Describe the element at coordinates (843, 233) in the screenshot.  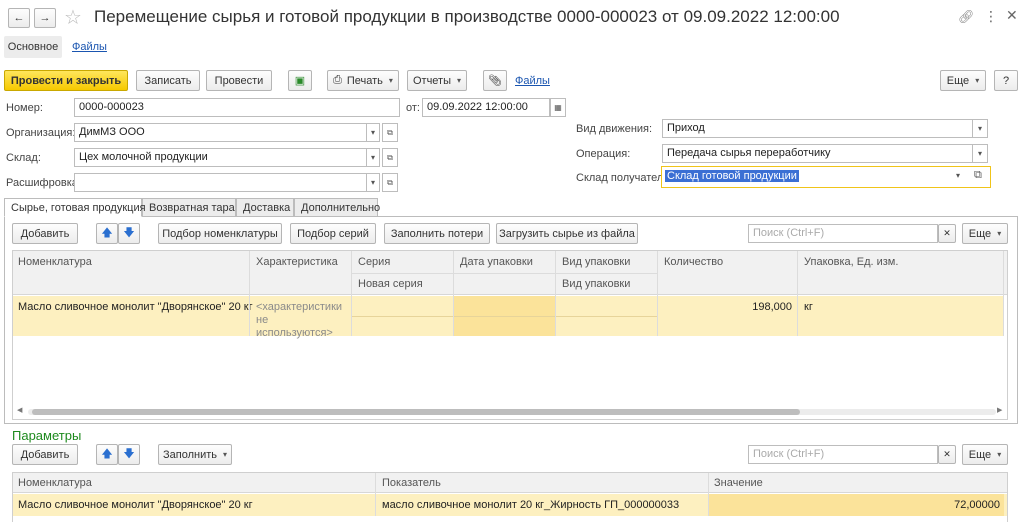
I see `table-search-input: Поиск (Ctrl+F)` at that location.